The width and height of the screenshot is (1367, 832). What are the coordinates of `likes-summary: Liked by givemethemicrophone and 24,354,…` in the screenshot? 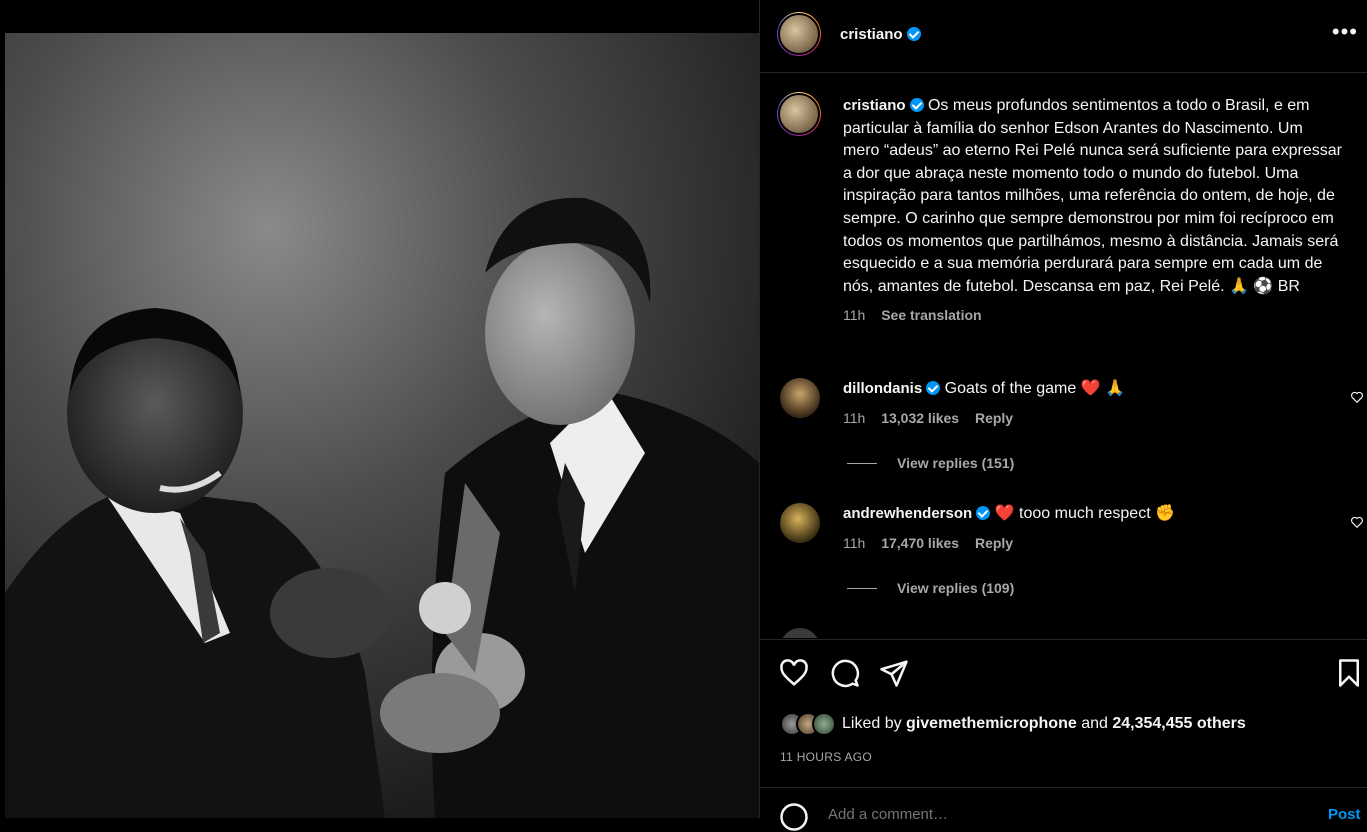 It's located at (1013, 724).